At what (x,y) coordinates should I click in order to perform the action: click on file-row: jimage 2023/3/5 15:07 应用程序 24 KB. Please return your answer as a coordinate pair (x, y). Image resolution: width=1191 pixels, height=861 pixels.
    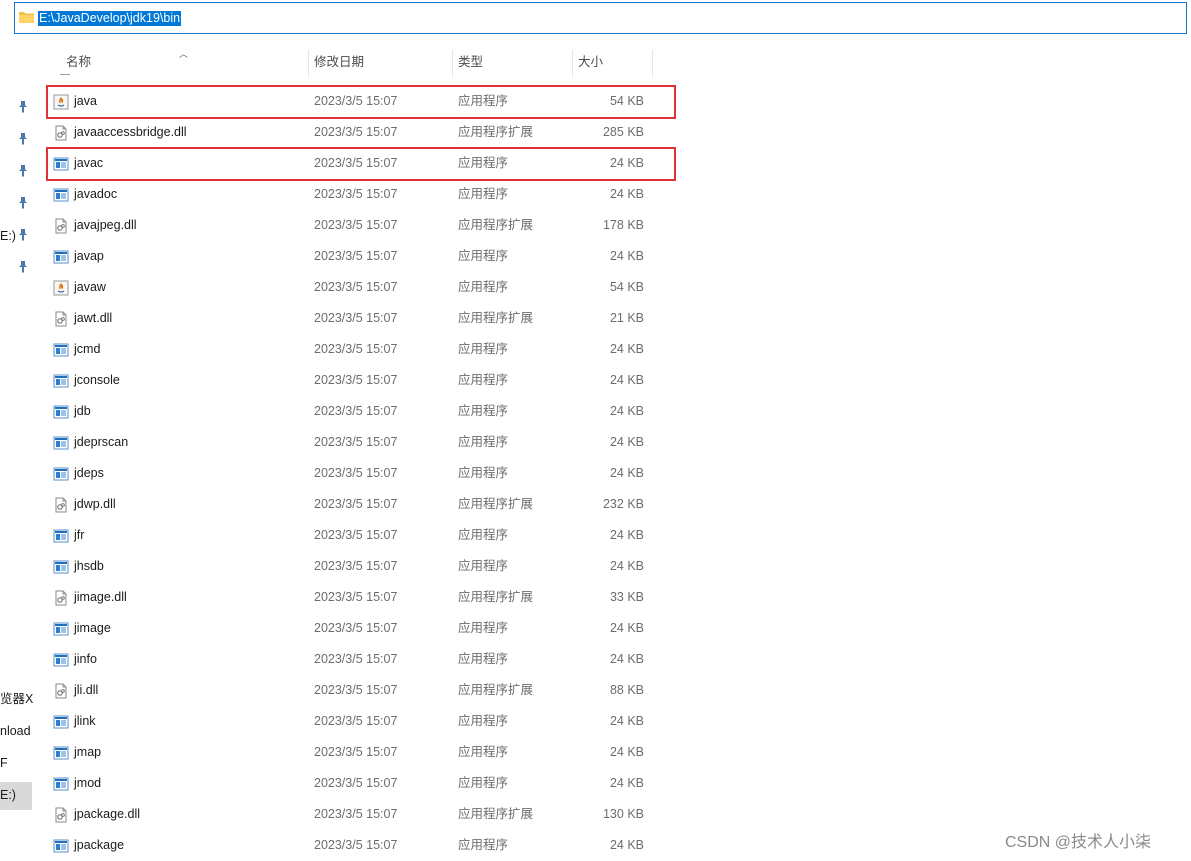
    Looking at the image, I should click on (355, 628).